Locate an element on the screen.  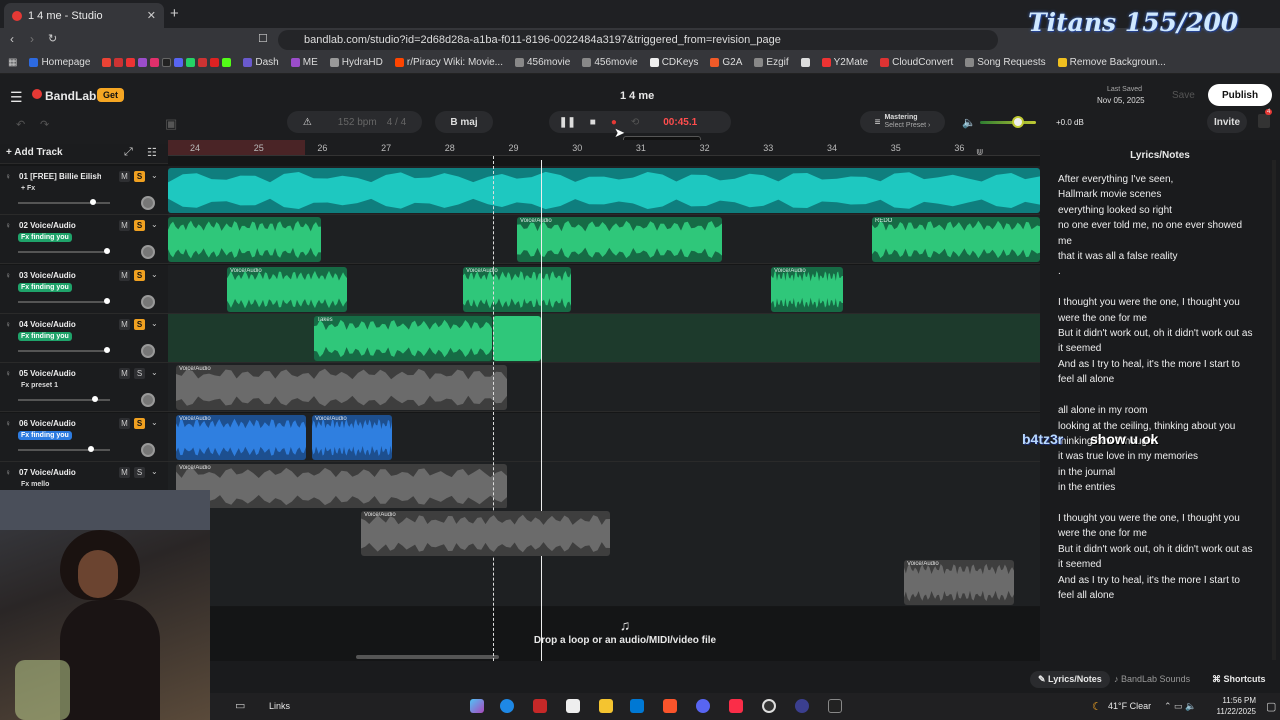
voicemeeter-icon is located at coordinates (540, 706).